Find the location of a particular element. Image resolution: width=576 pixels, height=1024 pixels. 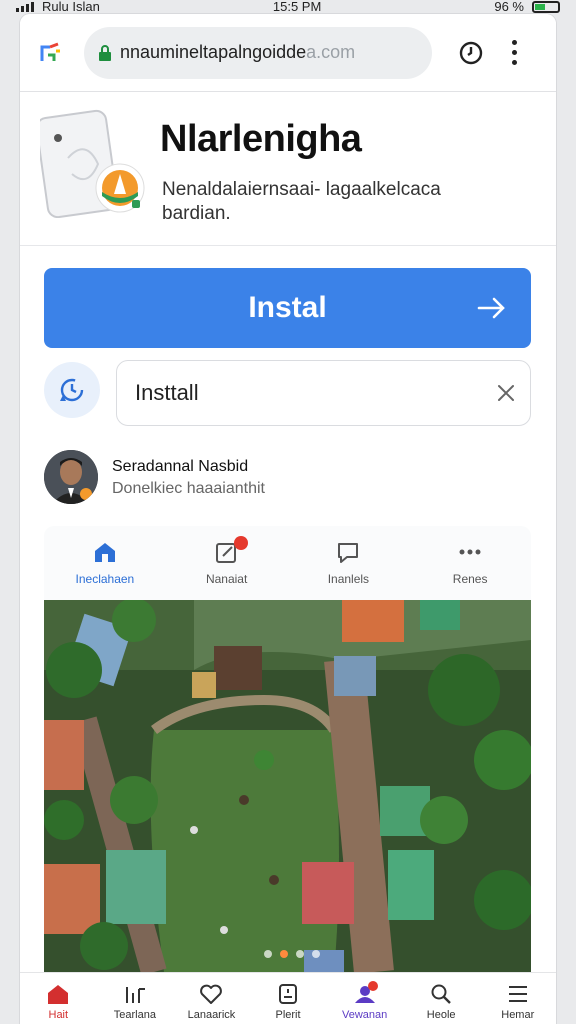

status-left: Rulu Islan is located at coordinates (58, 7).